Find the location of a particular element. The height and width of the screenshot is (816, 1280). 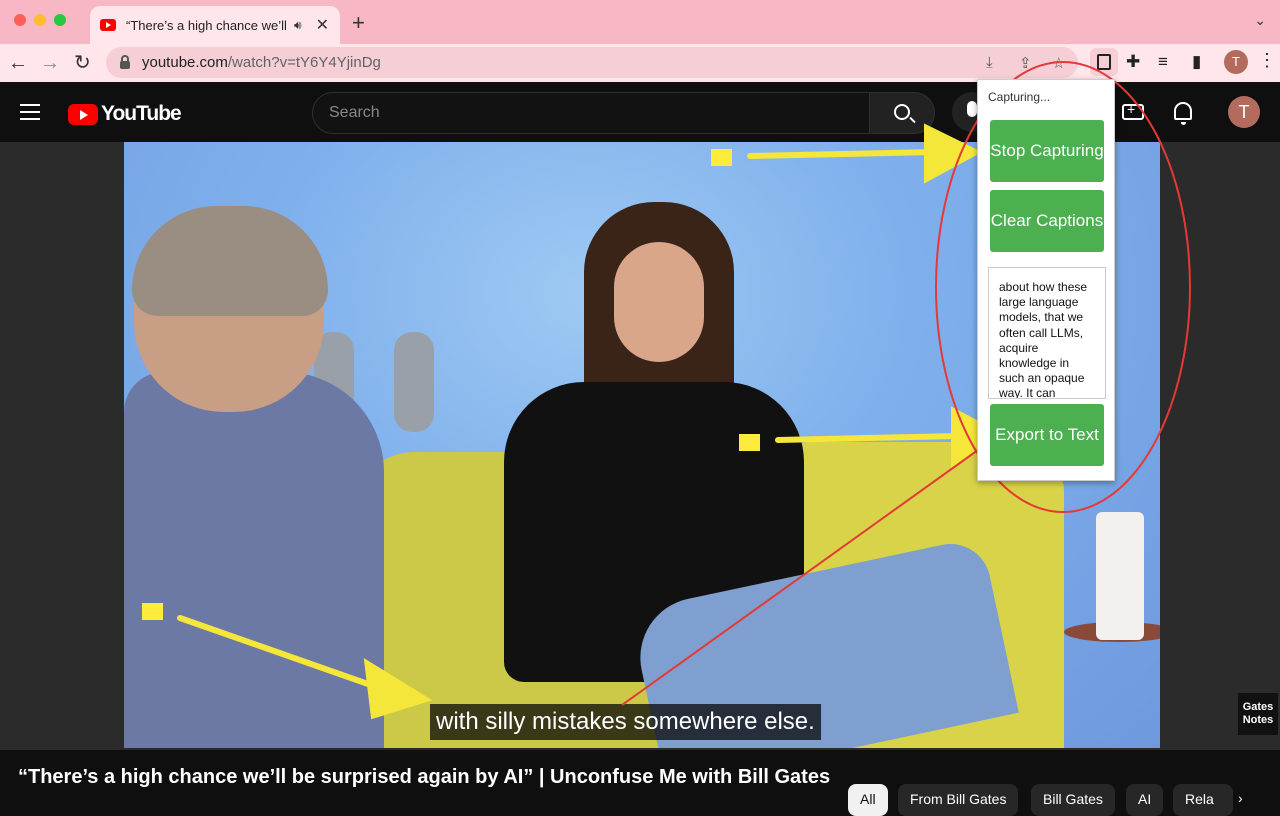

chip-all: All is located at coordinates (868, 800).